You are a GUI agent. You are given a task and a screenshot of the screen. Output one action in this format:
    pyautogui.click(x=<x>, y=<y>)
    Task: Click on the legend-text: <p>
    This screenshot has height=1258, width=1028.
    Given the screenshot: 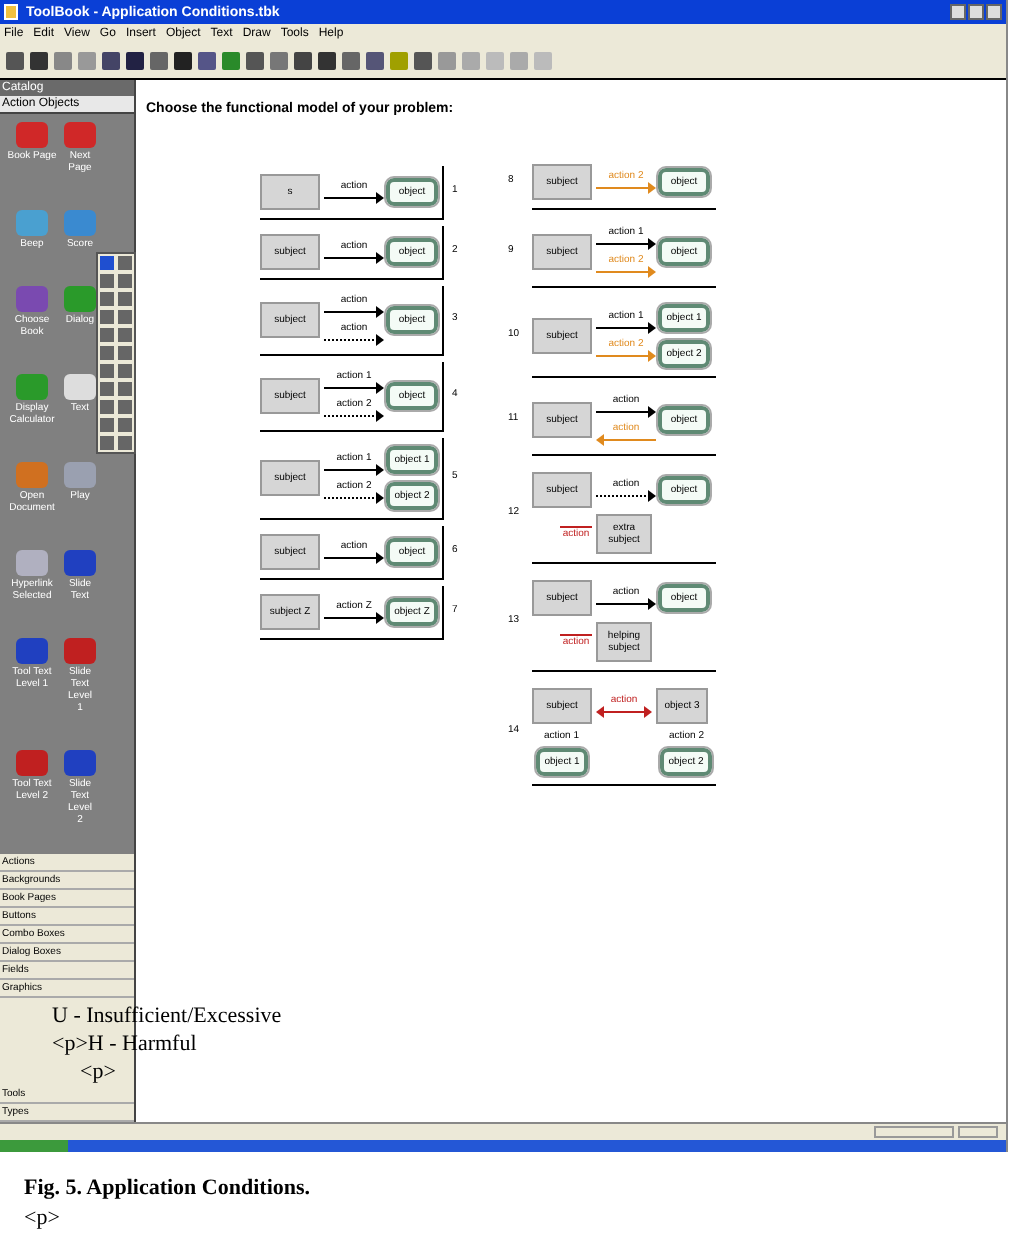 What is the action you would take?
    pyautogui.click(x=98, y=1074)
    